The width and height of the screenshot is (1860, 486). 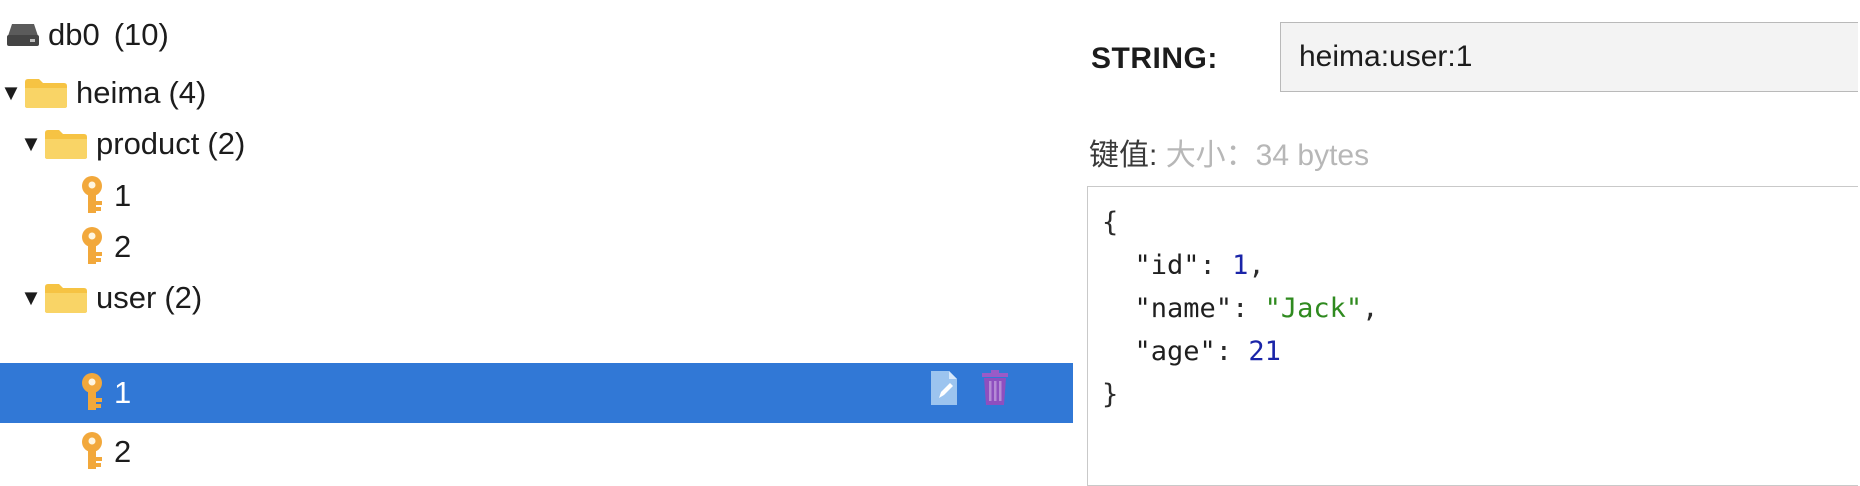 What do you see at coordinates (1123, 155) in the screenshot?
I see `value-label: 键值:` at bounding box center [1123, 155].